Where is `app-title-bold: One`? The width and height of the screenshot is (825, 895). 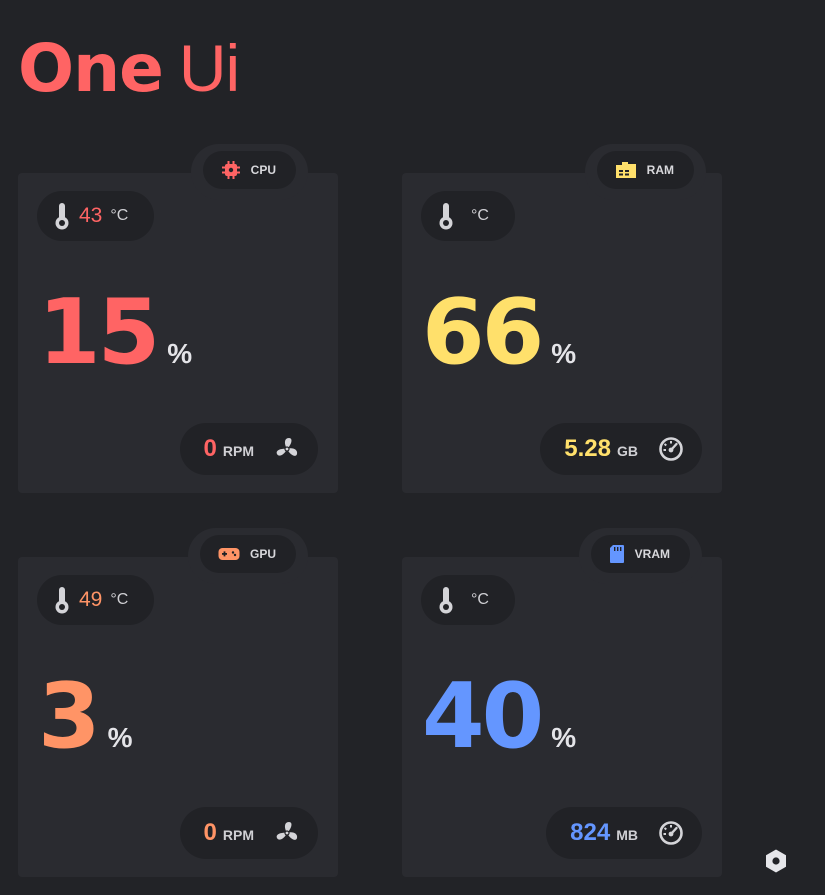
app-title-bold: One is located at coordinates (91, 68).